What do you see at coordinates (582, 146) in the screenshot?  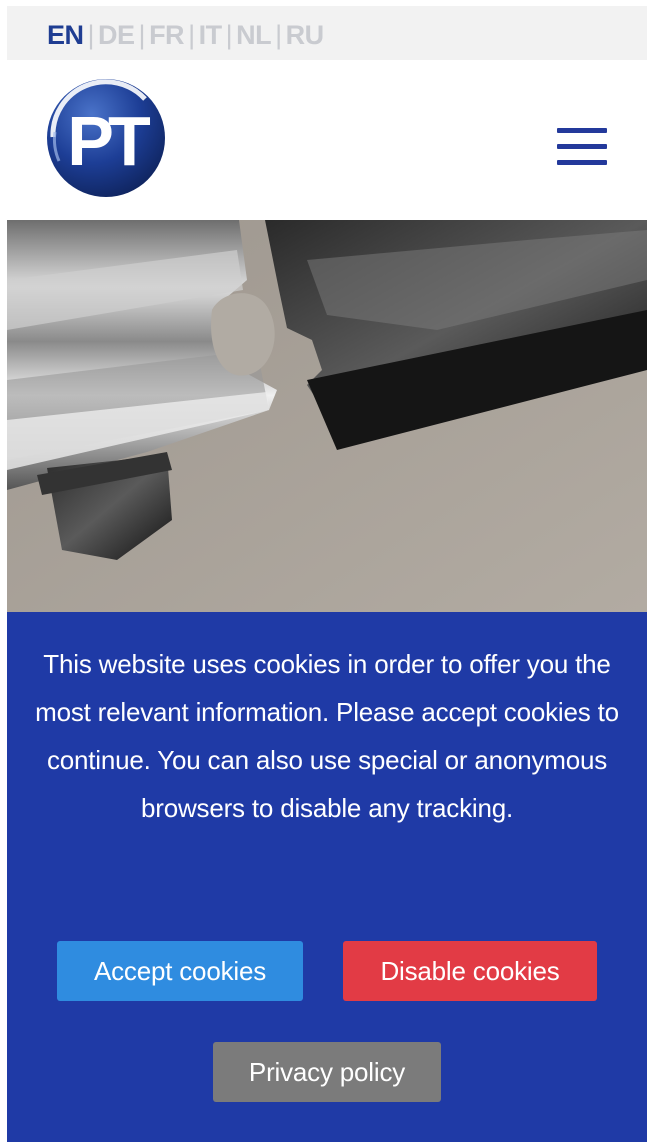 I see `hamburger-menu-icon` at bounding box center [582, 146].